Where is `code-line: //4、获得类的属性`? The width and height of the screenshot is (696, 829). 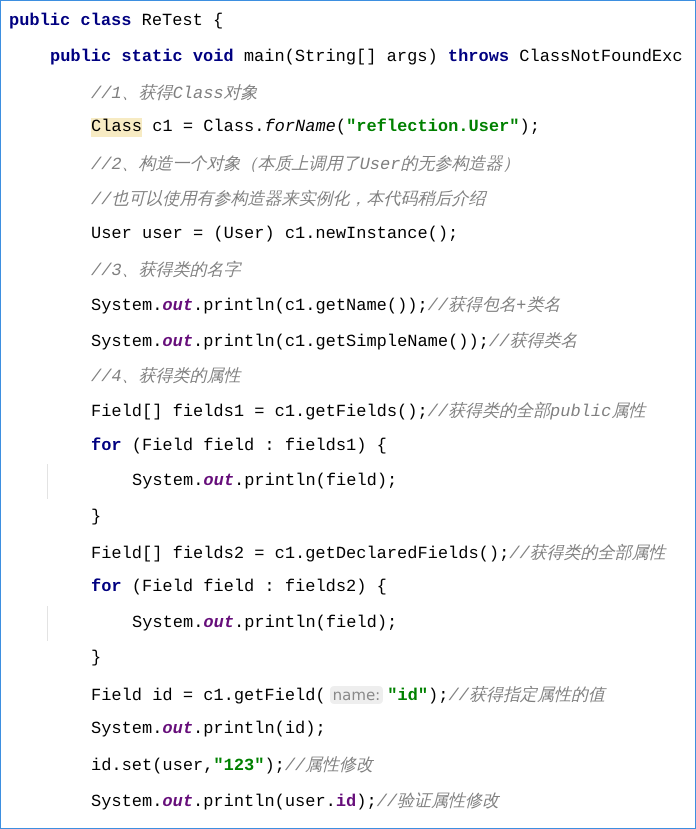 code-line: //4、获得类的属性 is located at coordinates (166, 377).